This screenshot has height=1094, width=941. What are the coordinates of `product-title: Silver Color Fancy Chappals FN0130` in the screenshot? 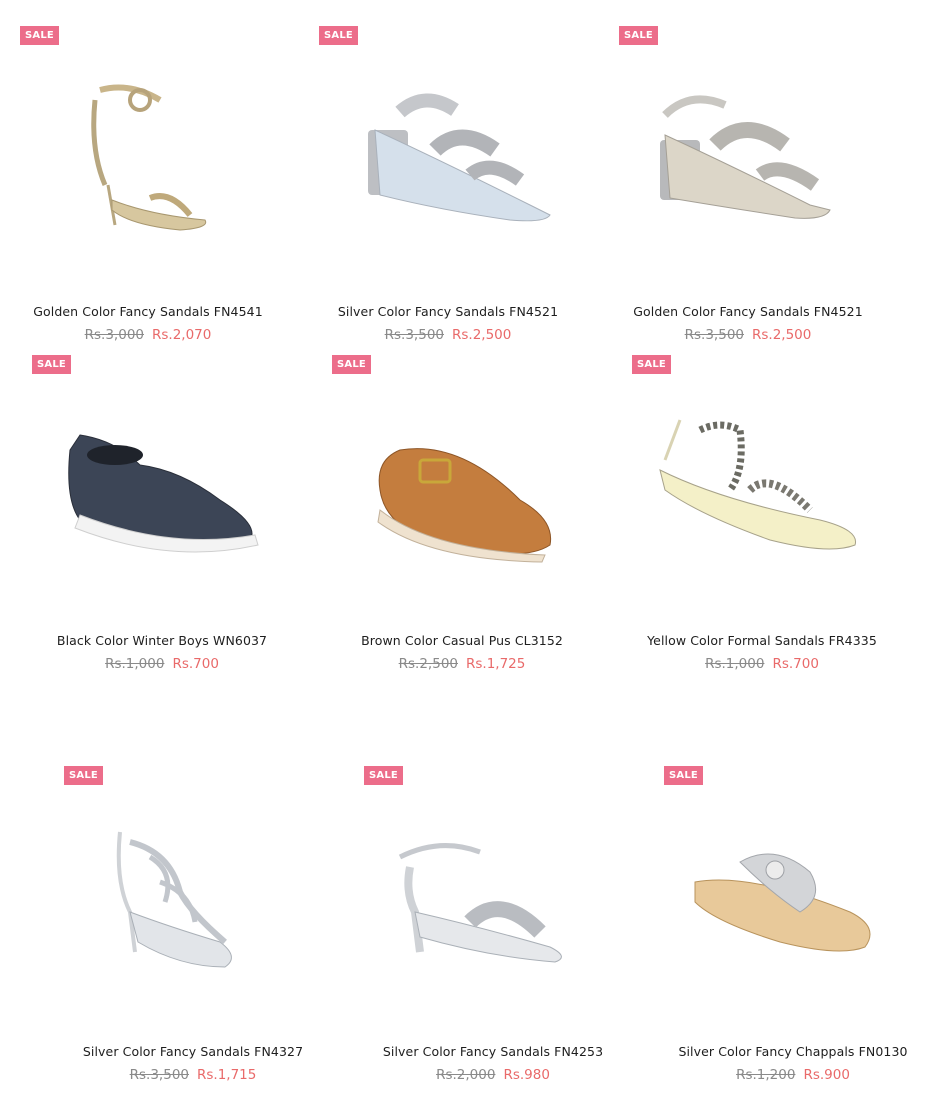 It's located at (792, 1051).